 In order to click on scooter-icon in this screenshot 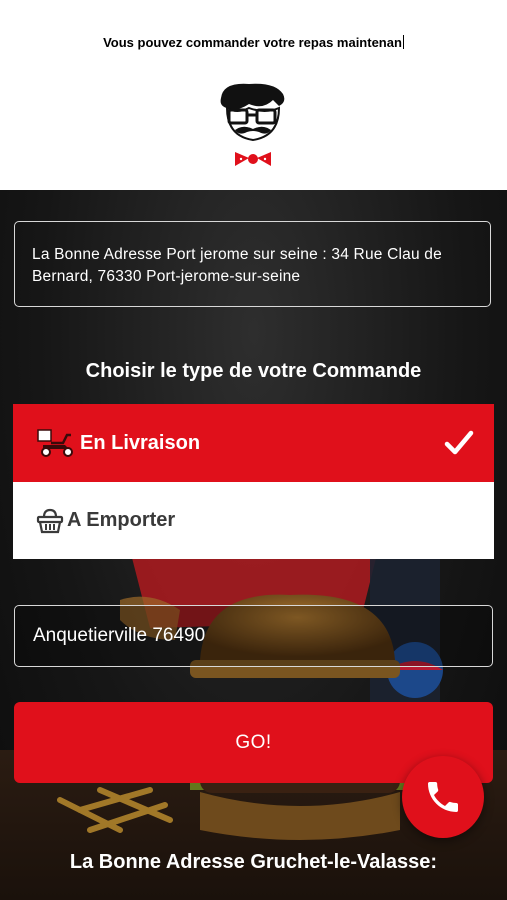, I will do `click(57, 443)`.